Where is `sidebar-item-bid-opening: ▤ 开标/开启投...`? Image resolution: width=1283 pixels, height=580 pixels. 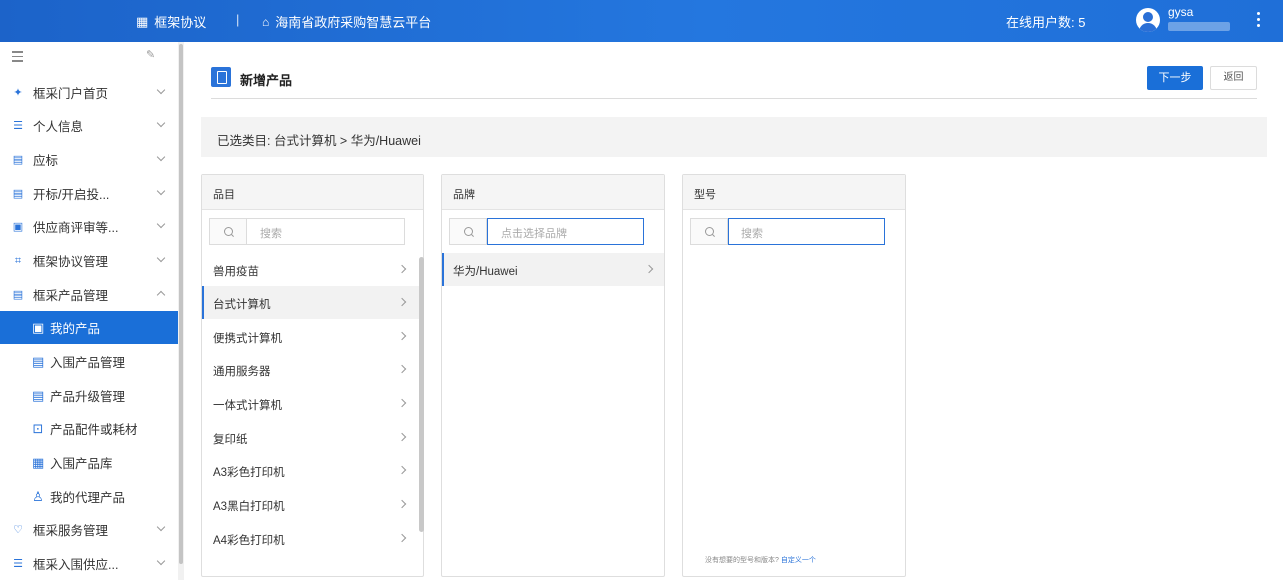 sidebar-item-bid-opening: ▤ 开标/开启投... is located at coordinates (89, 193).